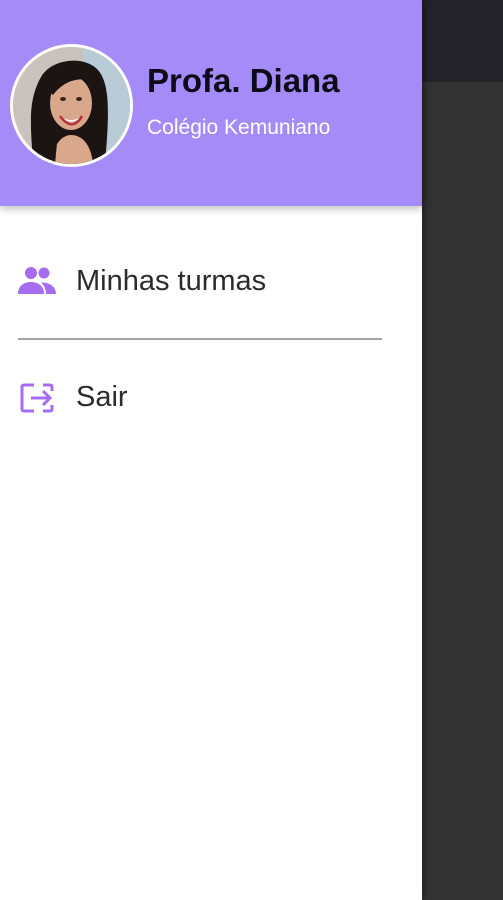  I want to click on menu-item-label: Sair, so click(102, 397).